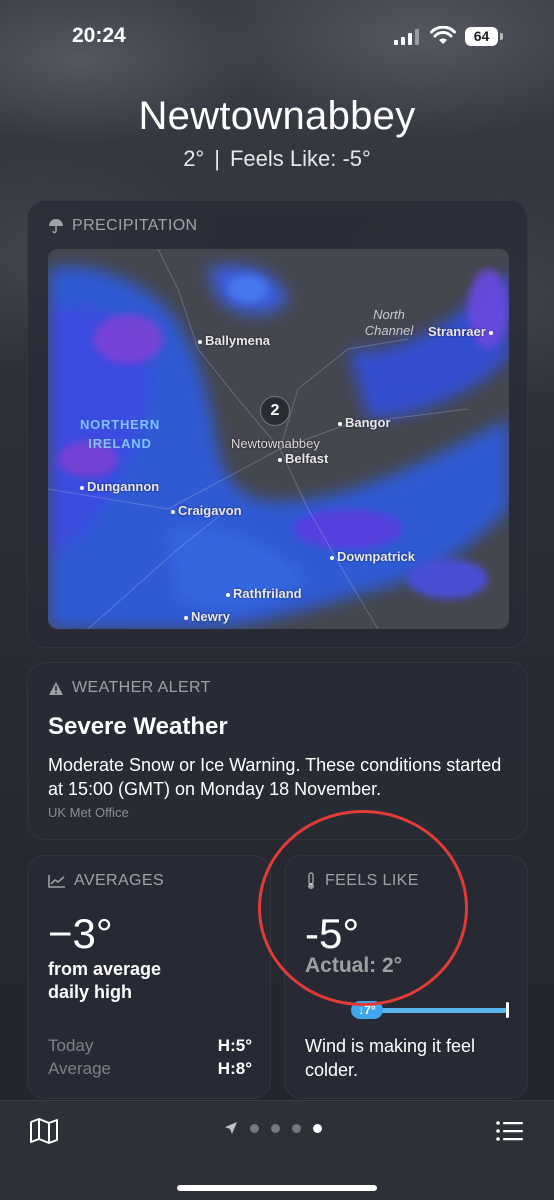 The height and width of the screenshot is (1200, 554). What do you see at coordinates (372, 556) in the screenshot?
I see `map-label-downpatrick: Downpatrick` at bounding box center [372, 556].